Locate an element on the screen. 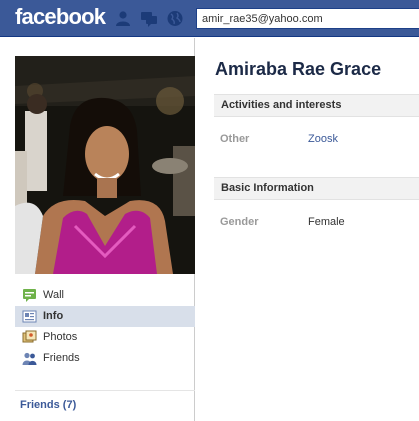  messages-icon is located at coordinates (149, 18).